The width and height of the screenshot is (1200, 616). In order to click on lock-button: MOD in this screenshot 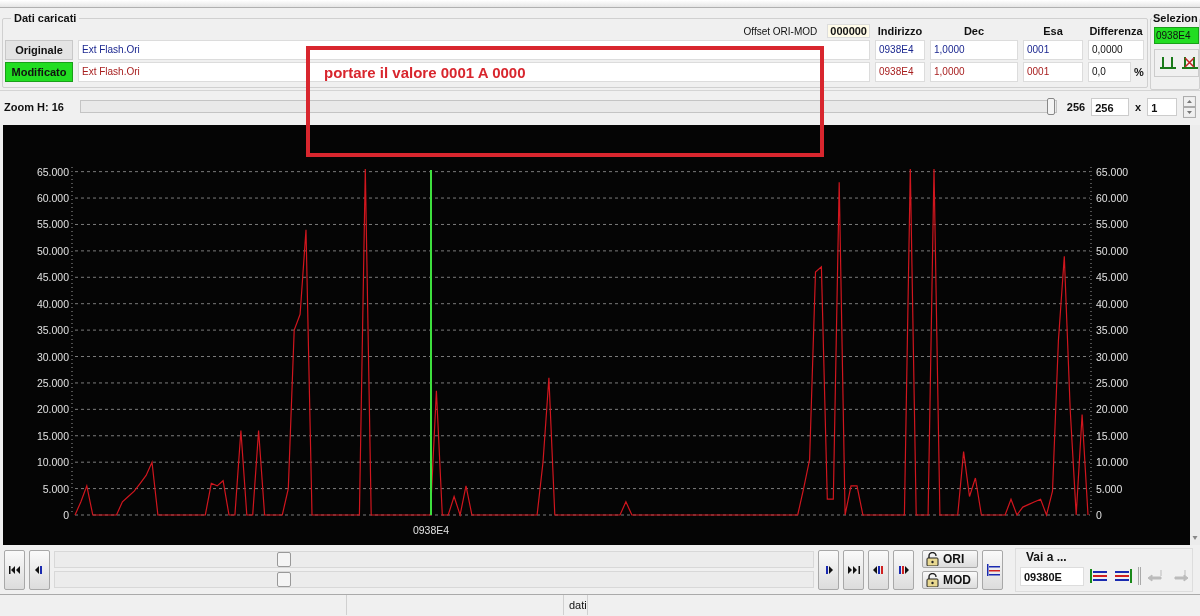, I will do `click(950, 580)`.